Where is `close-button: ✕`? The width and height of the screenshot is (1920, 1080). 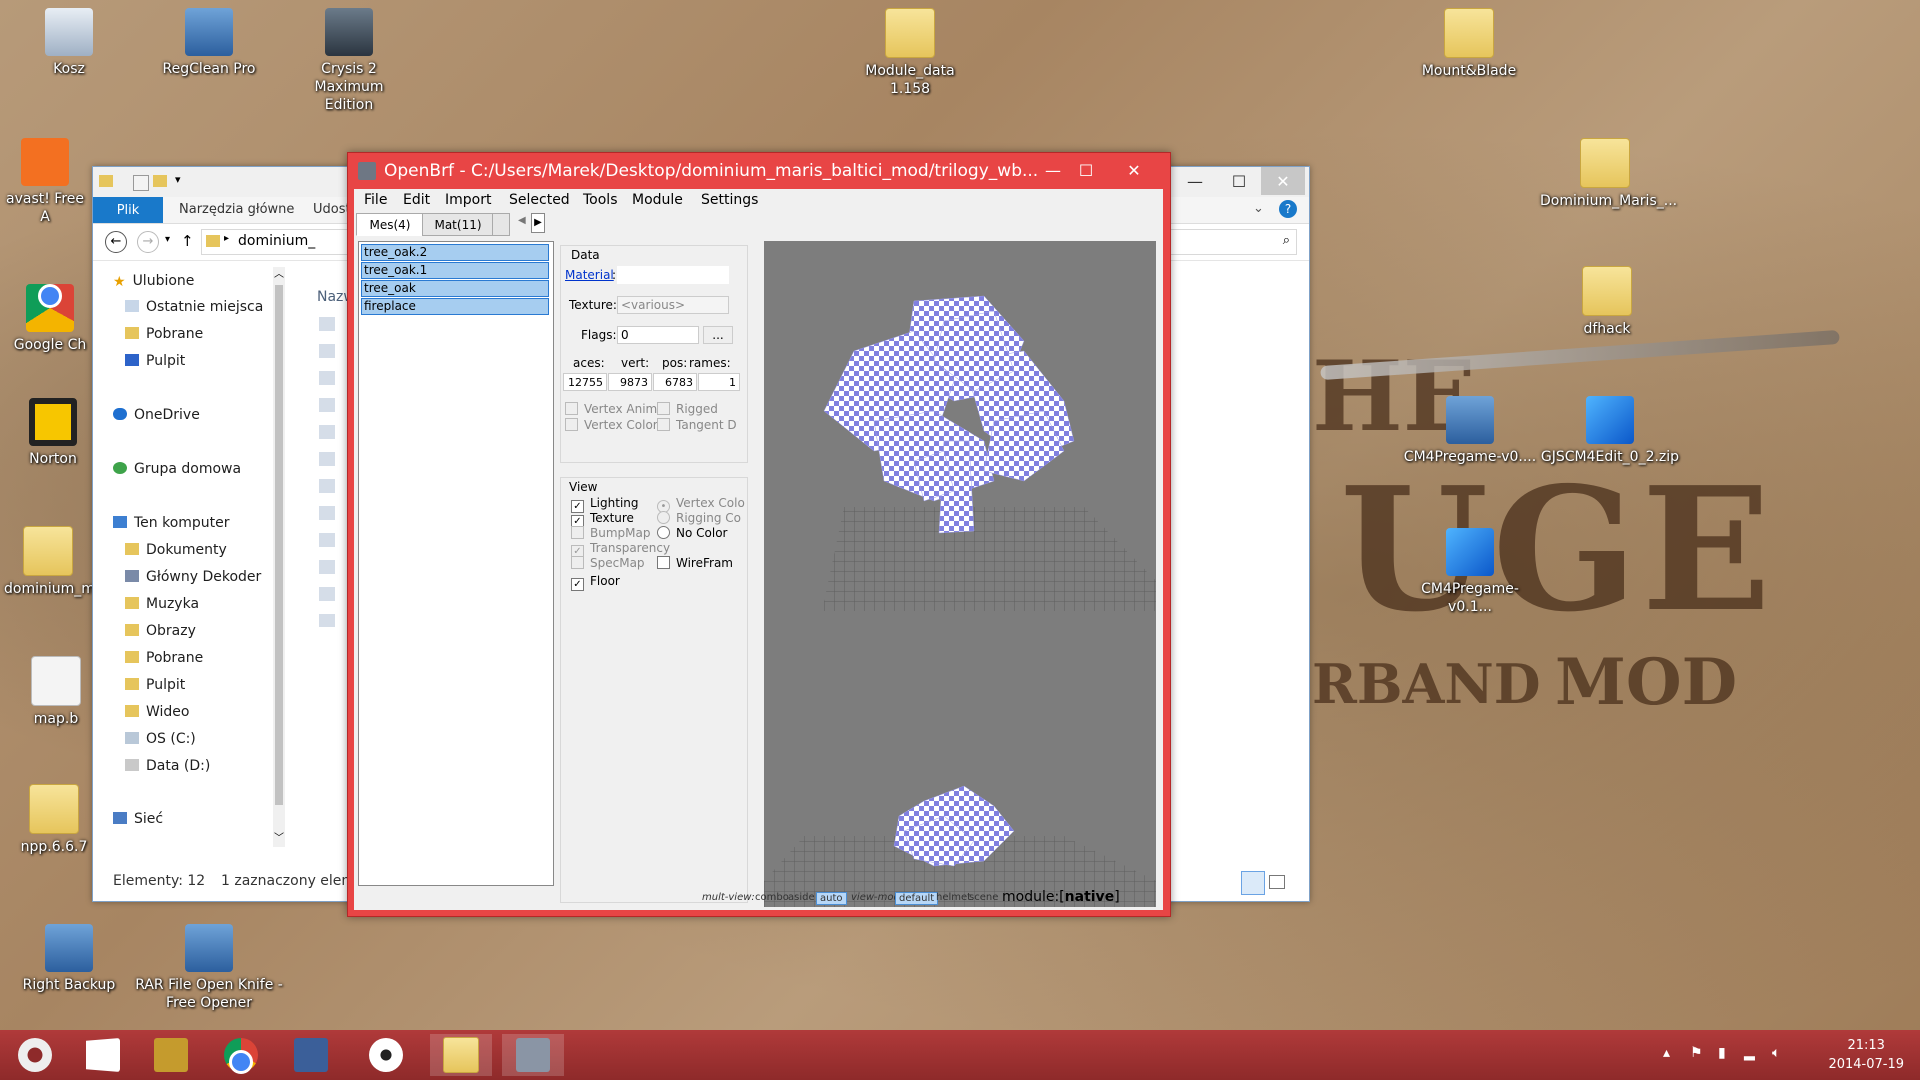
close-button: ✕ is located at coordinates (1134, 170).